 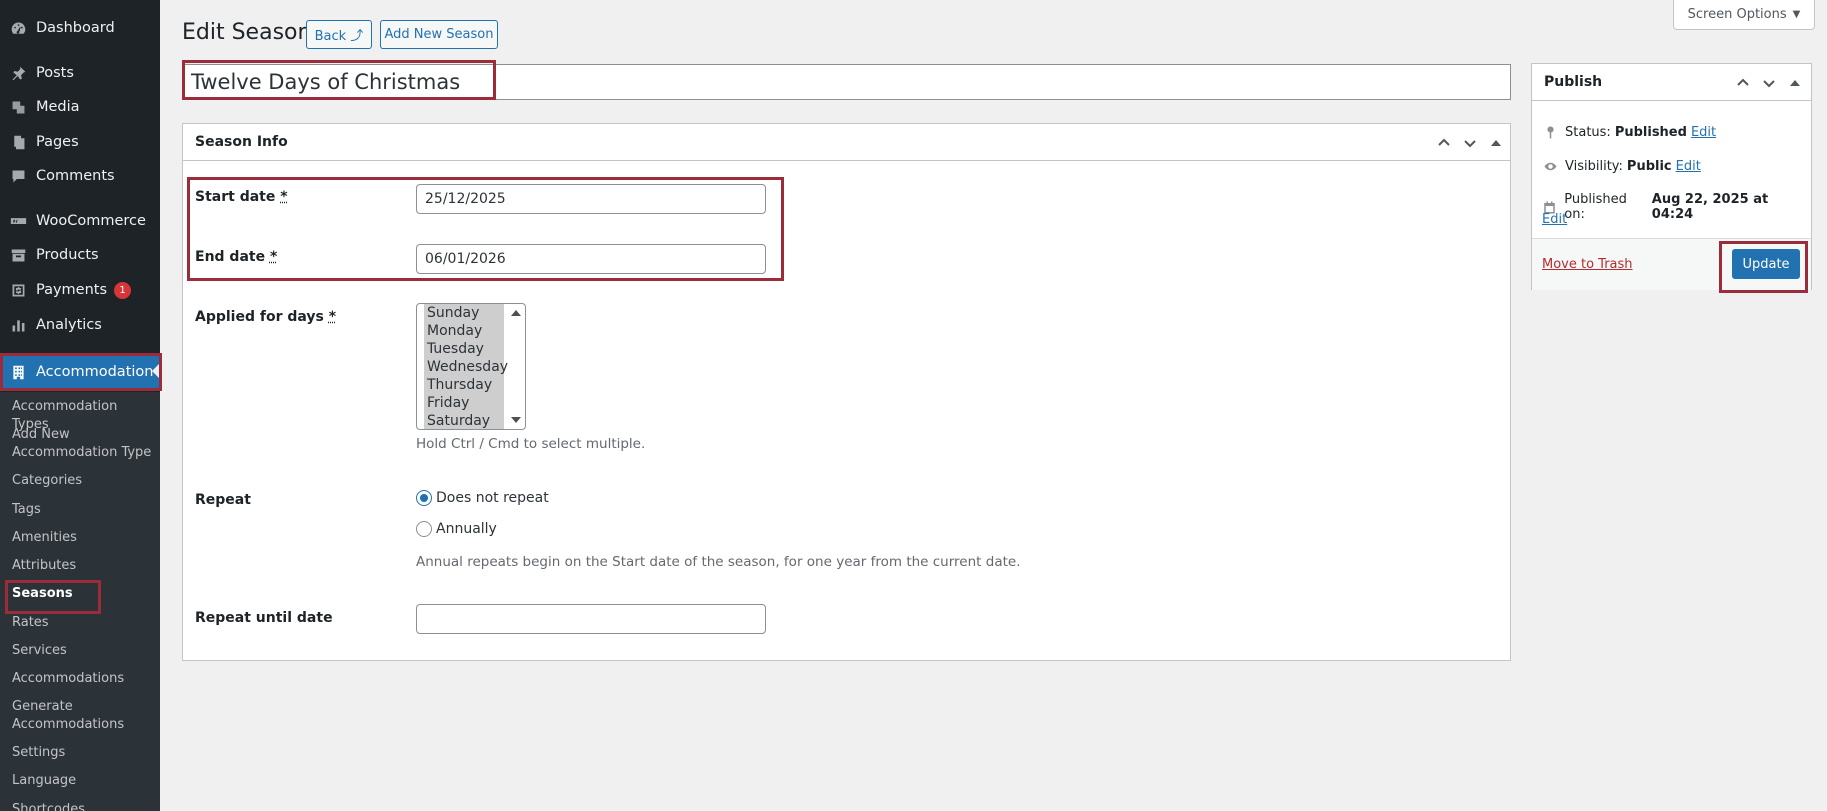 What do you see at coordinates (516, 313) in the screenshot?
I see `scroll-up-icon` at bounding box center [516, 313].